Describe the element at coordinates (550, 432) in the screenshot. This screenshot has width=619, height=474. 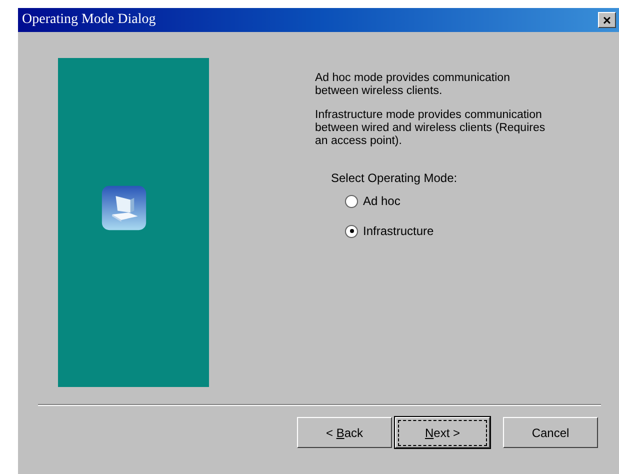
I see `dialog-button: Cancel` at that location.